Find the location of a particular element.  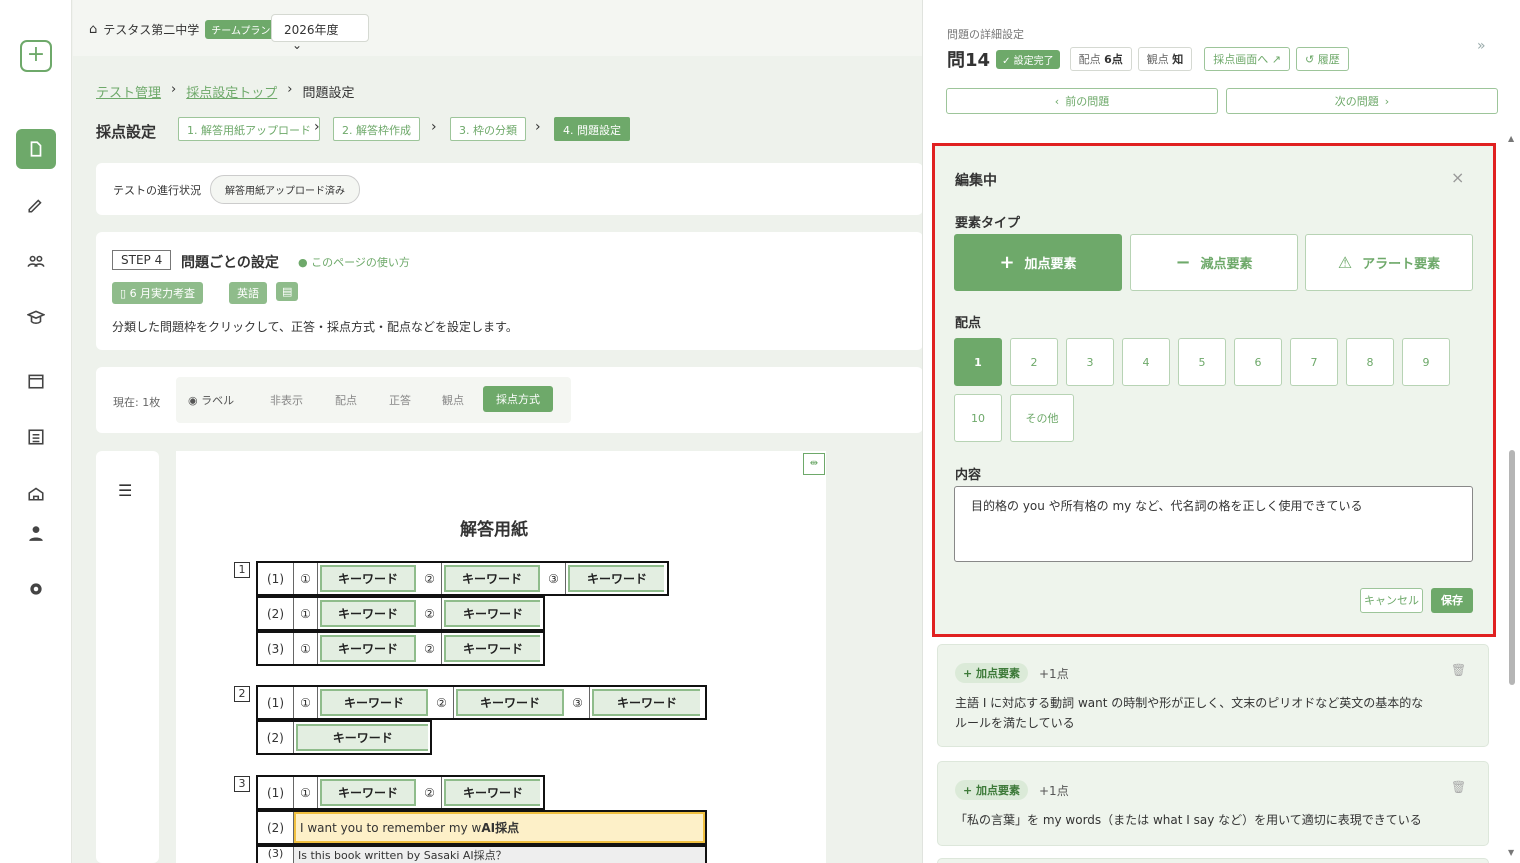

row-label: (3) is located at coordinates (276, 648).